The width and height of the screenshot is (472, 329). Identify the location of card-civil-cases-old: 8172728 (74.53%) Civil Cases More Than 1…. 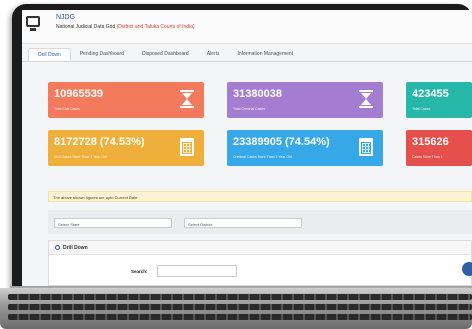
(126, 148).